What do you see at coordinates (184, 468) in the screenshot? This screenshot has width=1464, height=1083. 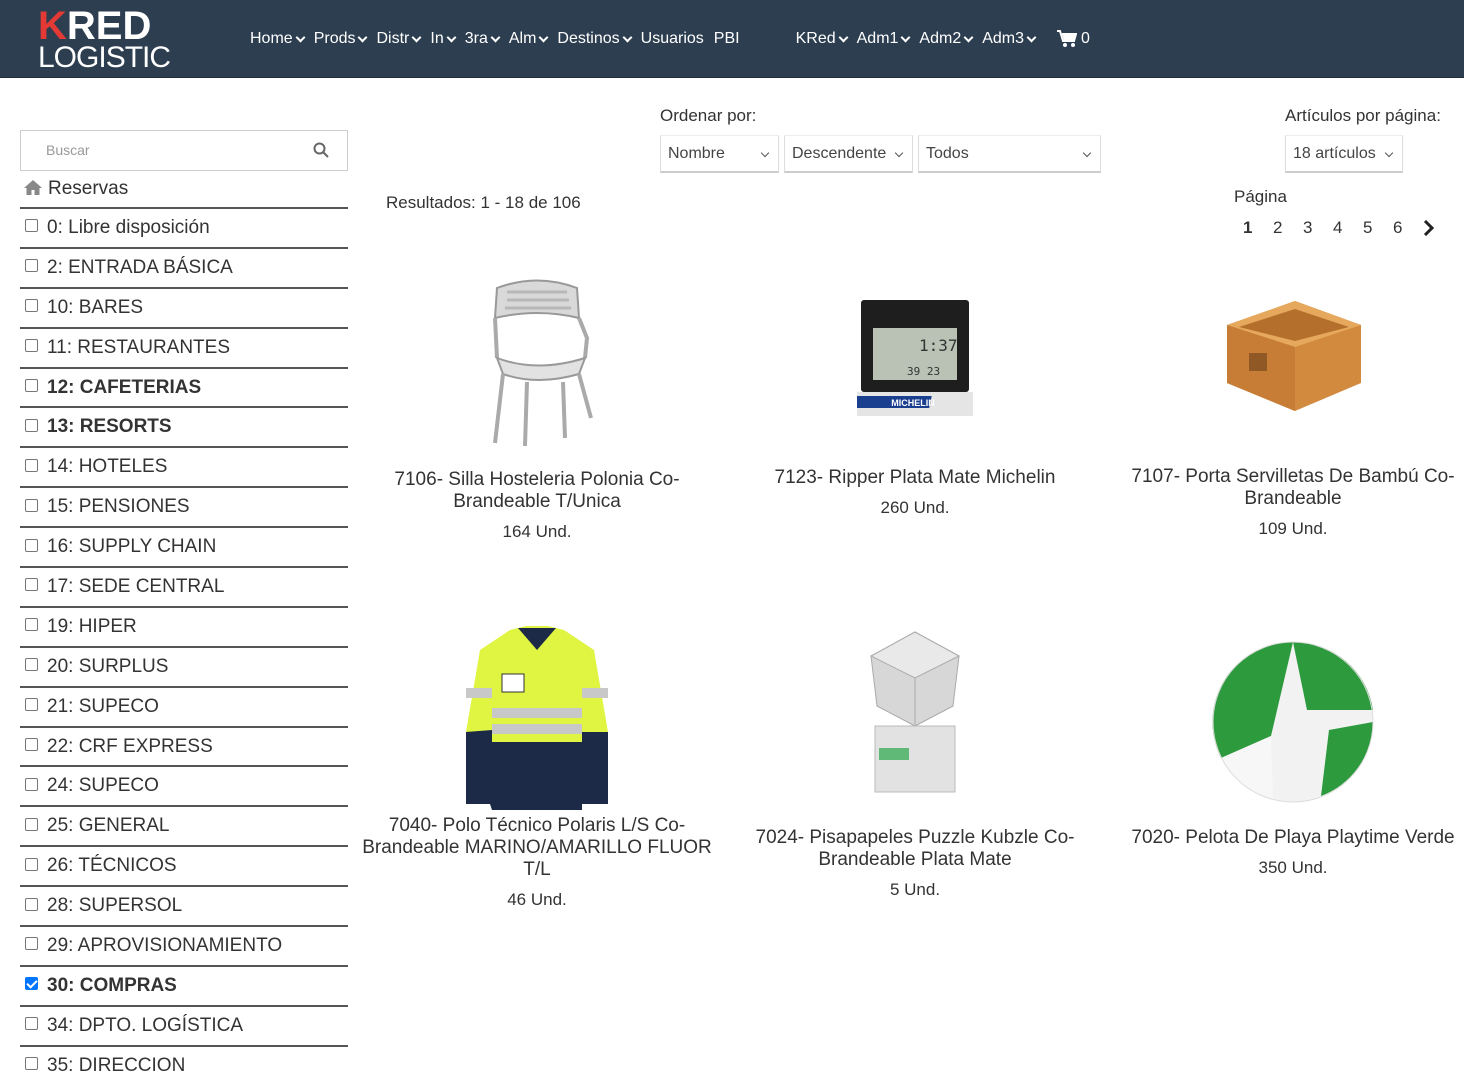 I see `reserva-filter-item: 14: HOTELES` at bounding box center [184, 468].